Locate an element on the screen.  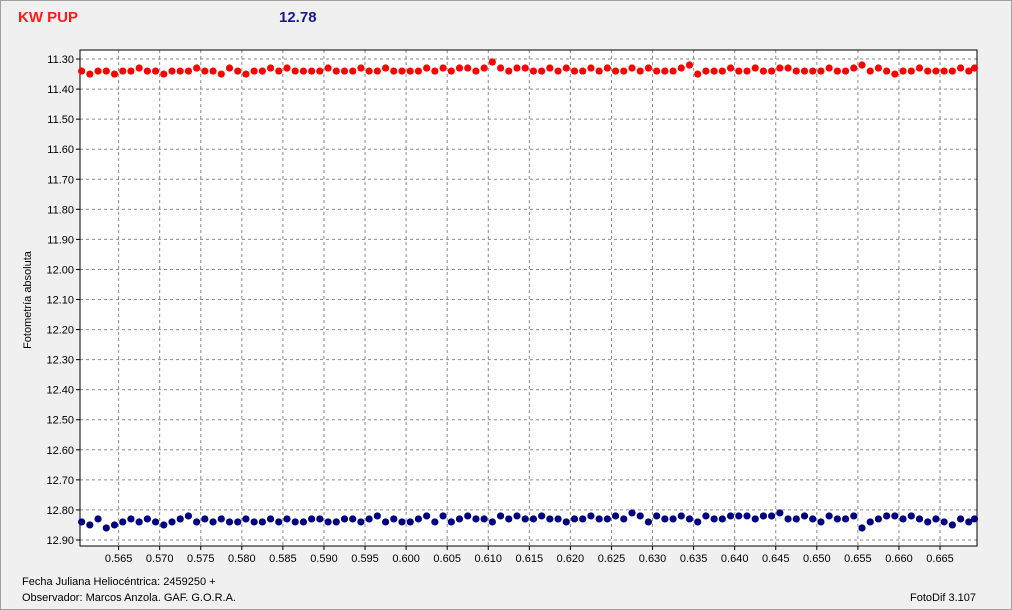
x-tick-label: 0.625 is located at coordinates (612, 559).